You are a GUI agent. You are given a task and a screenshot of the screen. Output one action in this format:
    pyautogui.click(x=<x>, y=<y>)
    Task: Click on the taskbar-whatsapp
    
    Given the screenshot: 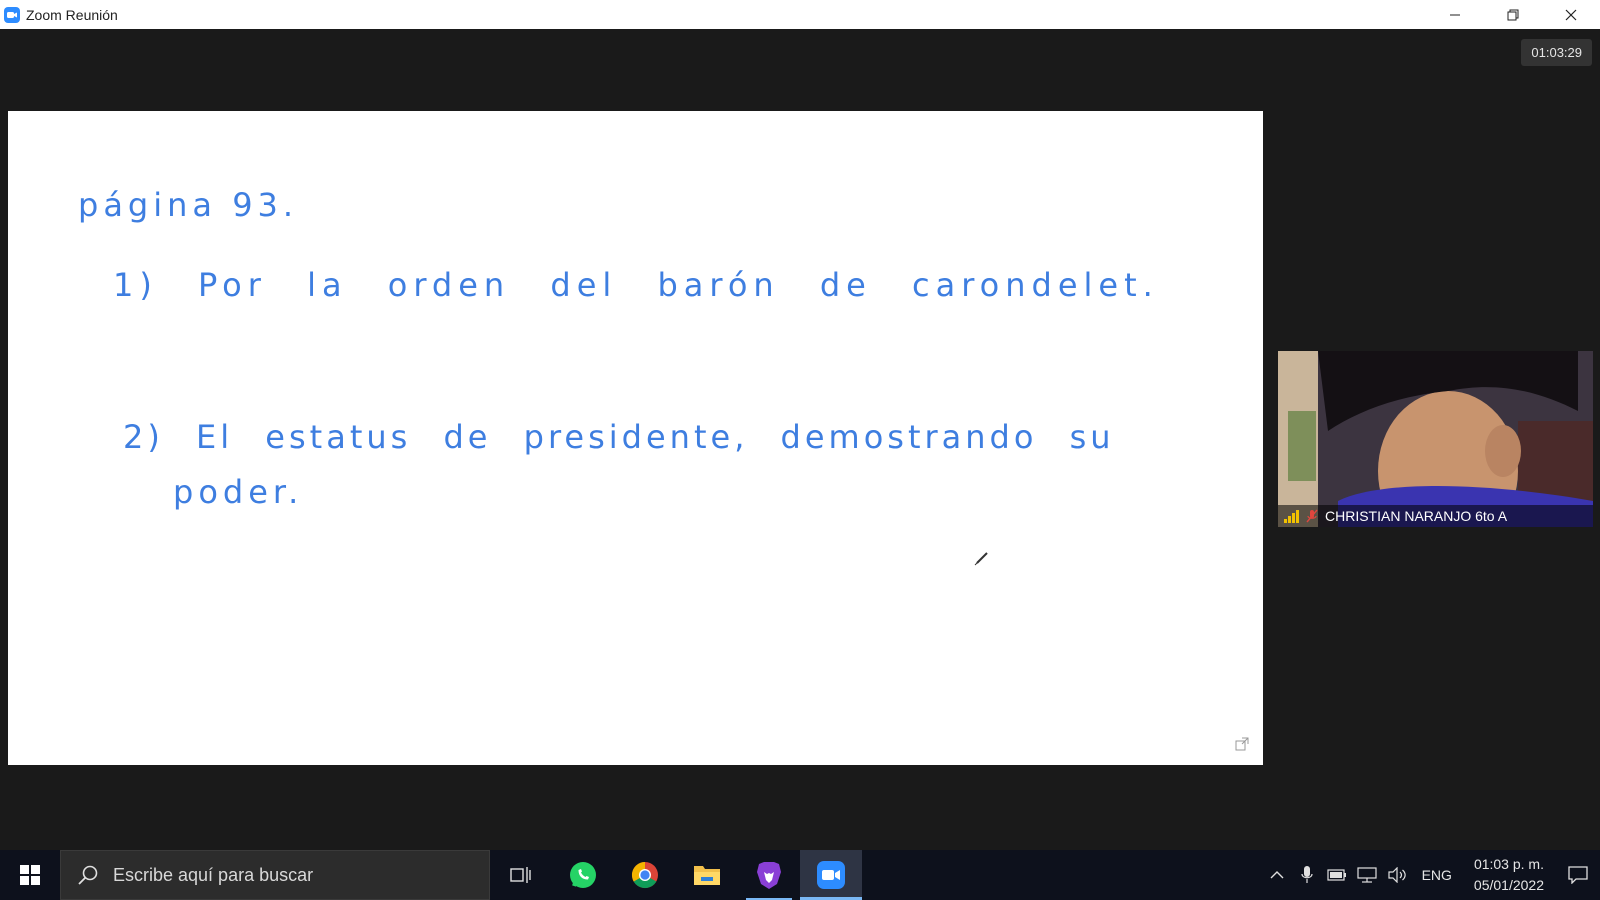 What is the action you would take?
    pyautogui.click(x=583, y=875)
    